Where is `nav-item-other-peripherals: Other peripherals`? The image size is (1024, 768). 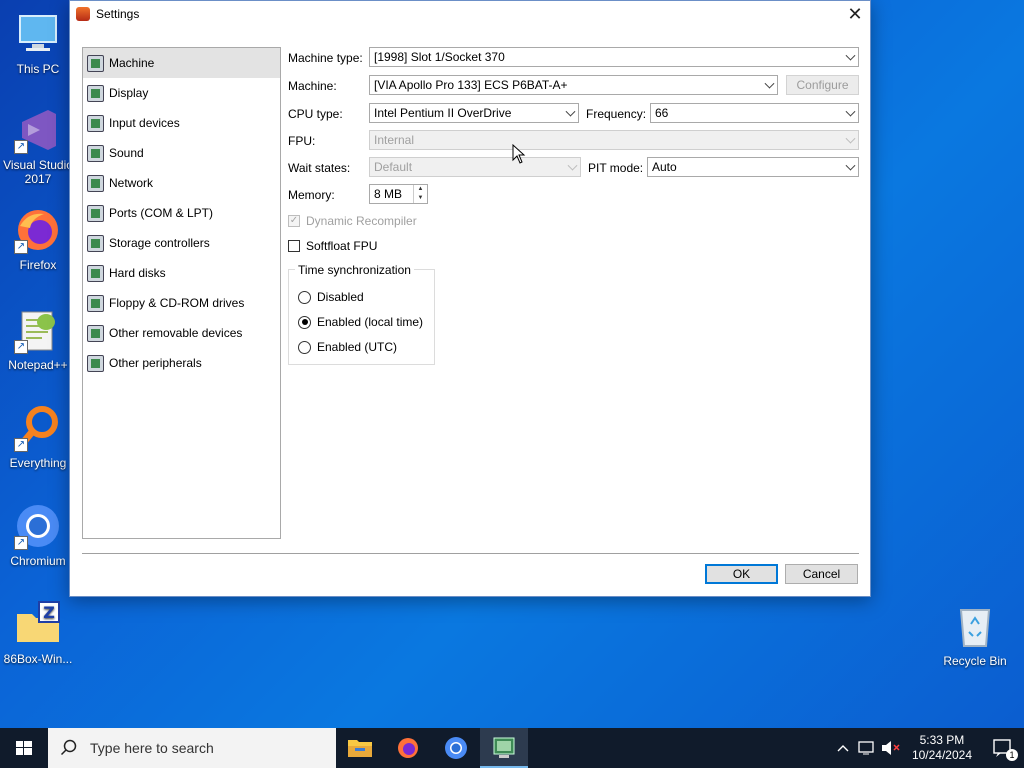 nav-item-other-peripherals: Other peripherals is located at coordinates (181, 363).